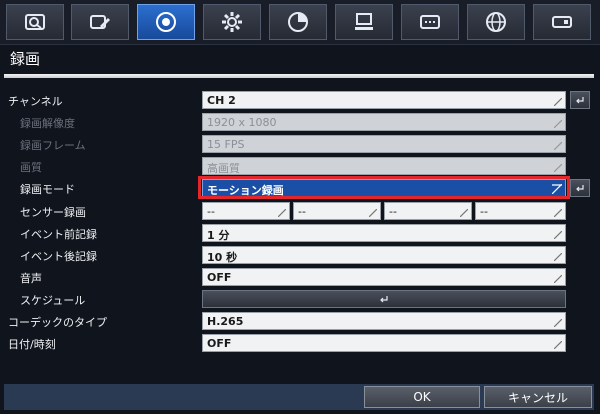  I want to click on row-codec: コーデックのタイプ H.265, so click(300, 322).